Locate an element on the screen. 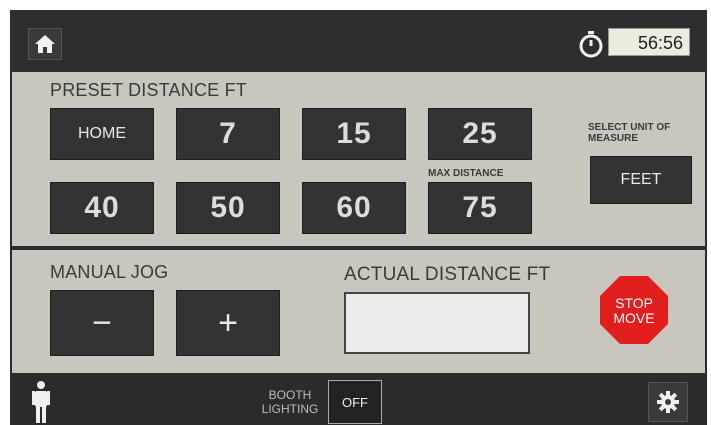 The width and height of the screenshot is (711, 425). stop-label-line2: MOVE is located at coordinates (634, 318).